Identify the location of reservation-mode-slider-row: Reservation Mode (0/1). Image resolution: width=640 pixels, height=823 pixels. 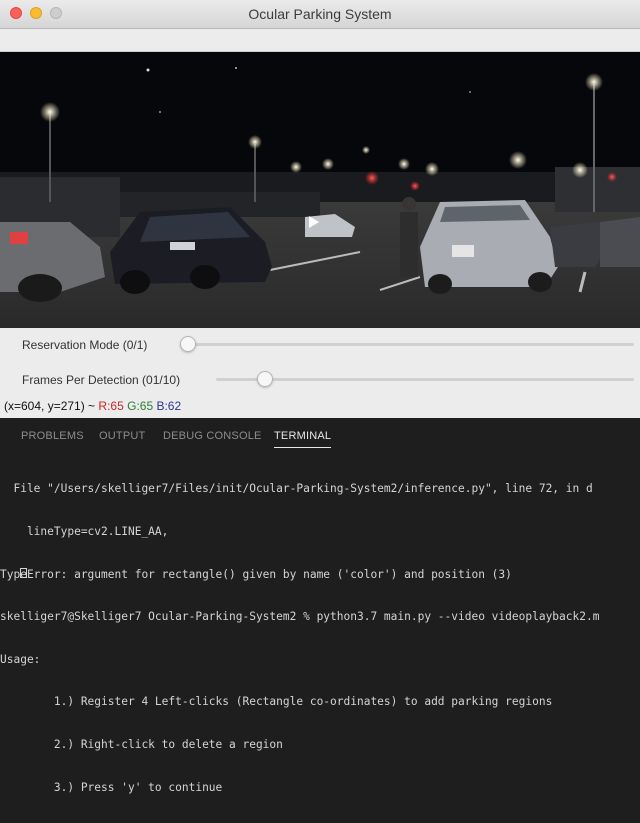
(320, 345).